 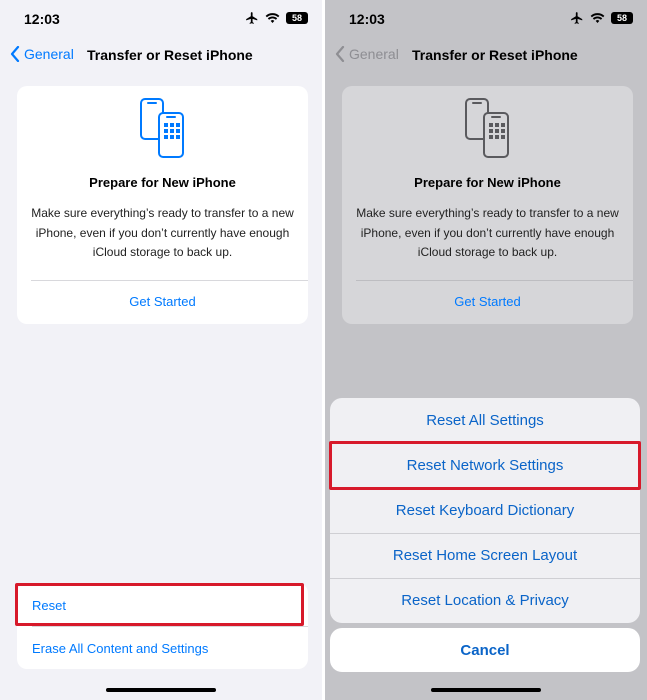 What do you see at coordinates (120, 648) in the screenshot?
I see `erase-all-item: Erase All Content and Settings` at bounding box center [120, 648].